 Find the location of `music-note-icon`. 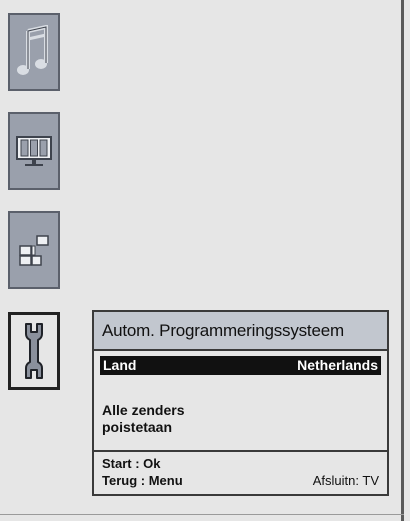

music-note-icon is located at coordinates (34, 52).